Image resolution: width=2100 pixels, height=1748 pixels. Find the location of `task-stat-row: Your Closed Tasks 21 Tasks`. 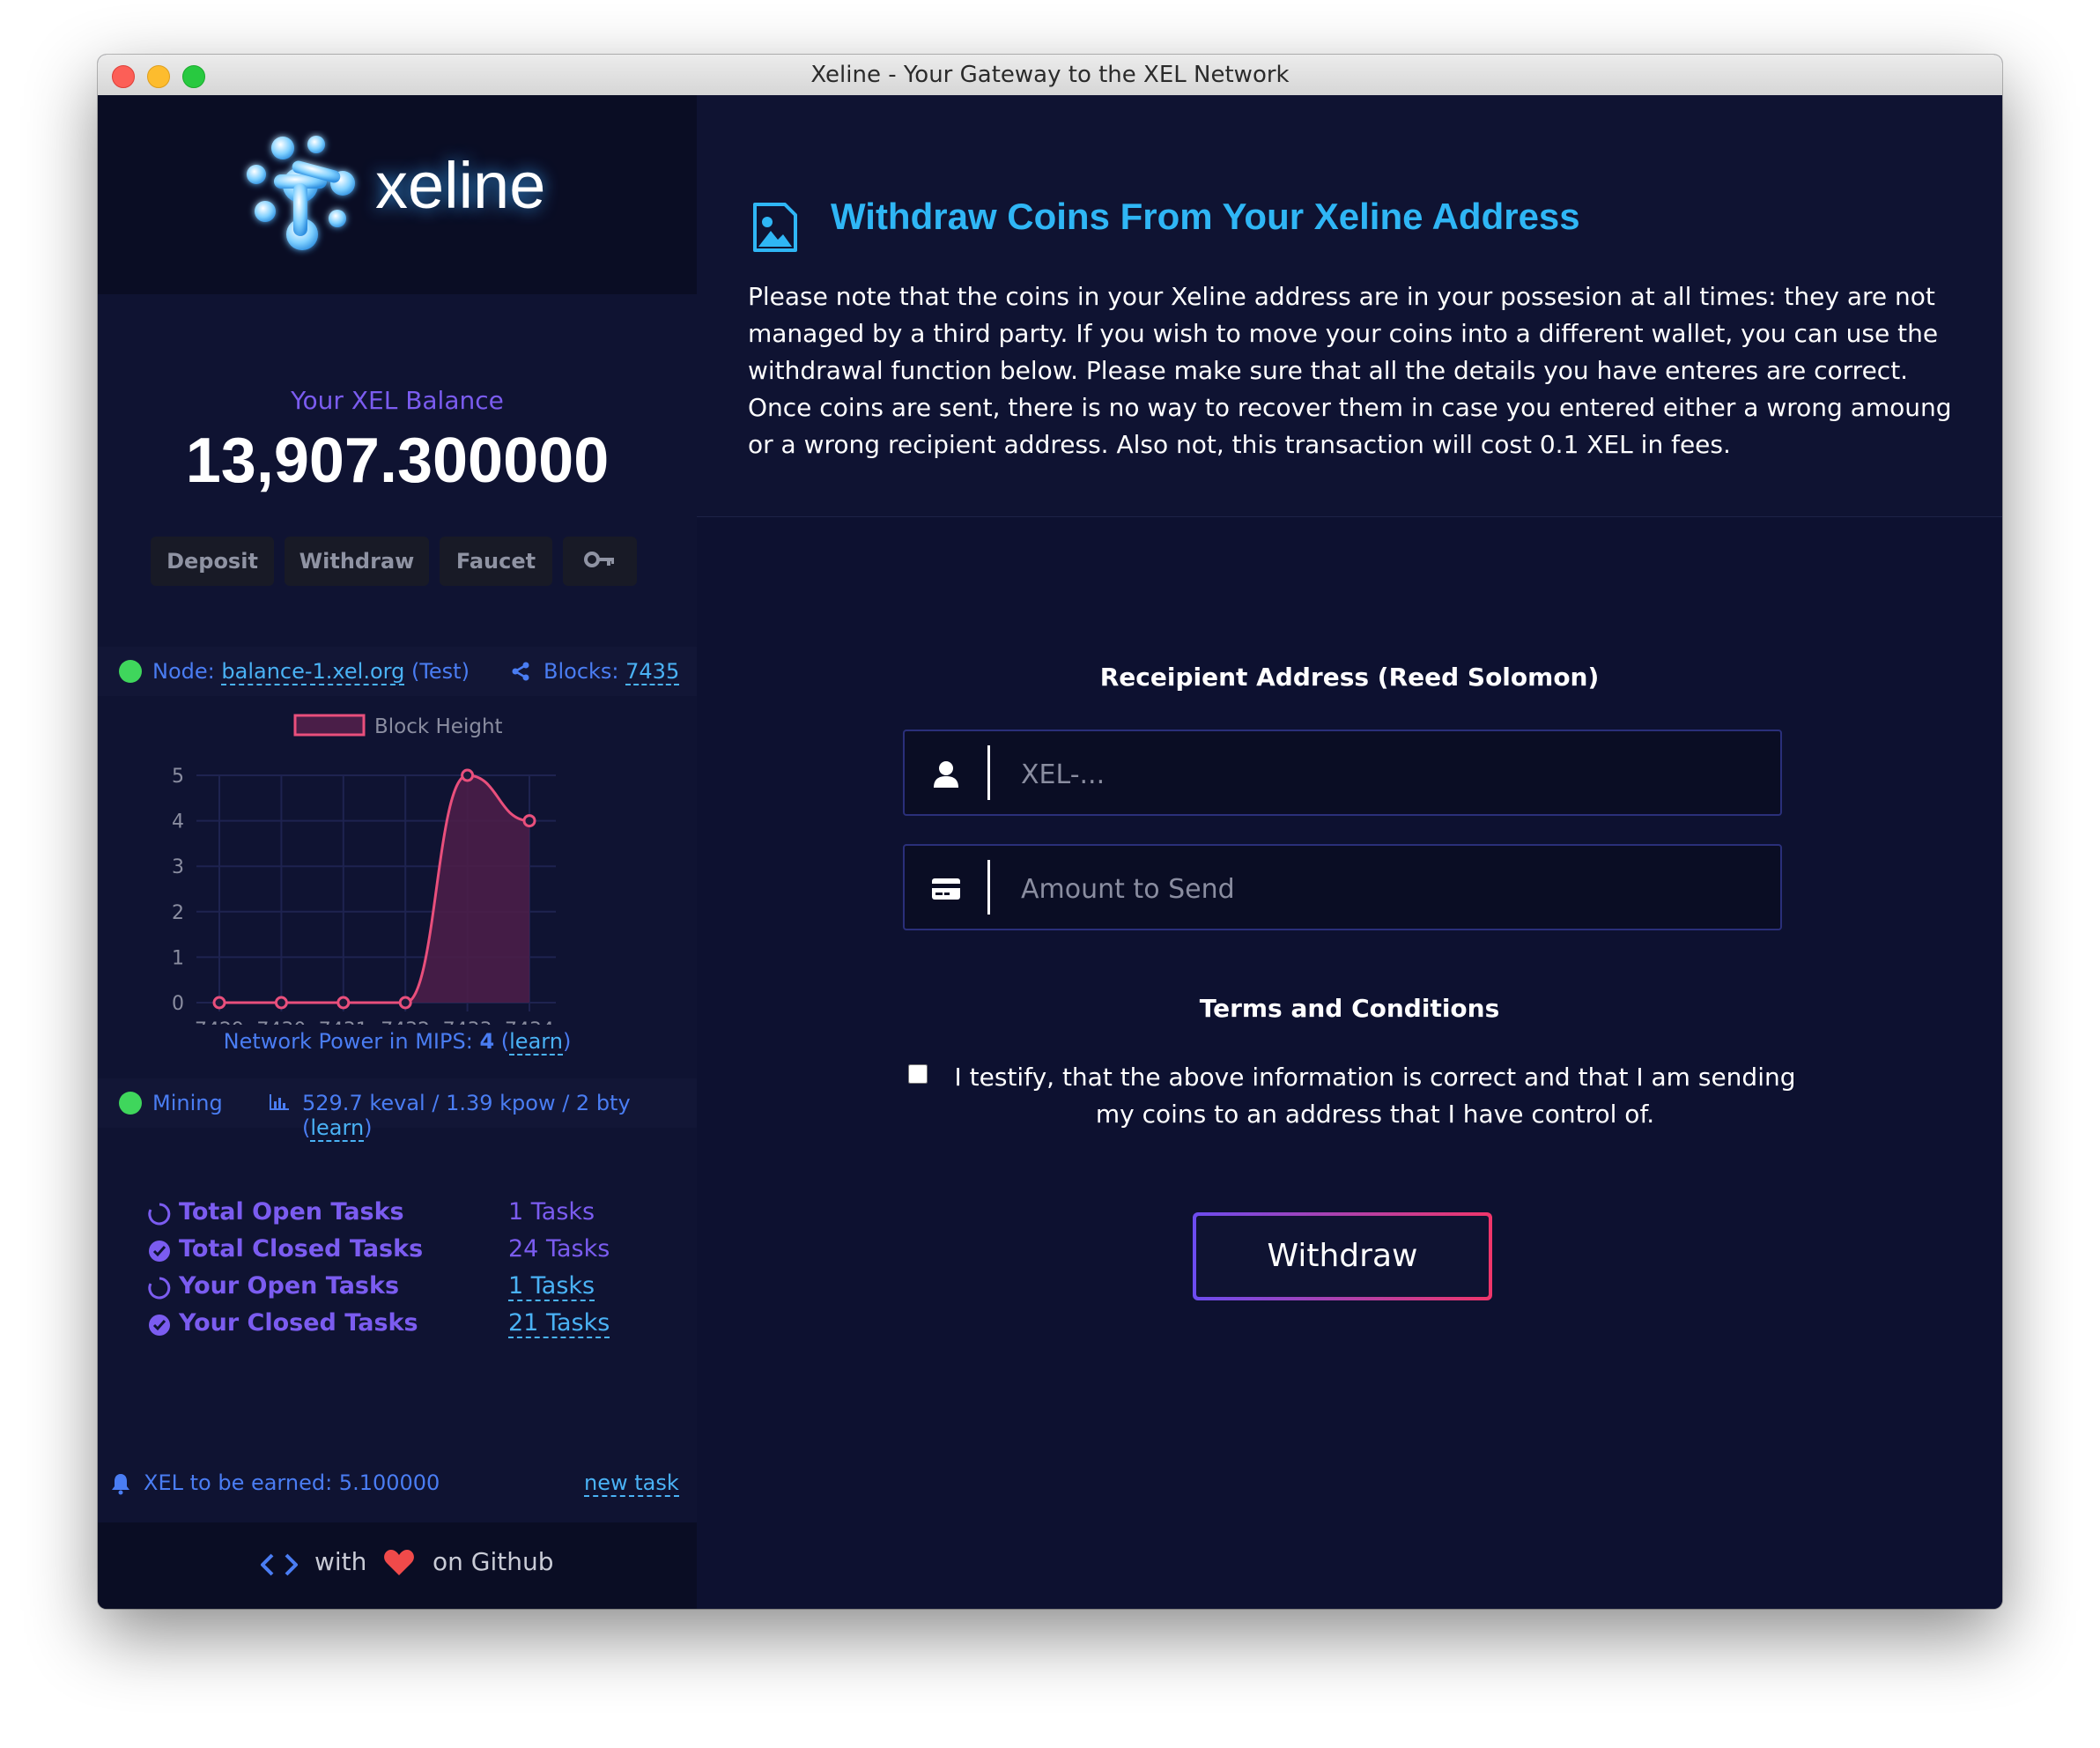

task-stat-row: Your Closed Tasks 21 Tasks is located at coordinates (411, 1325).